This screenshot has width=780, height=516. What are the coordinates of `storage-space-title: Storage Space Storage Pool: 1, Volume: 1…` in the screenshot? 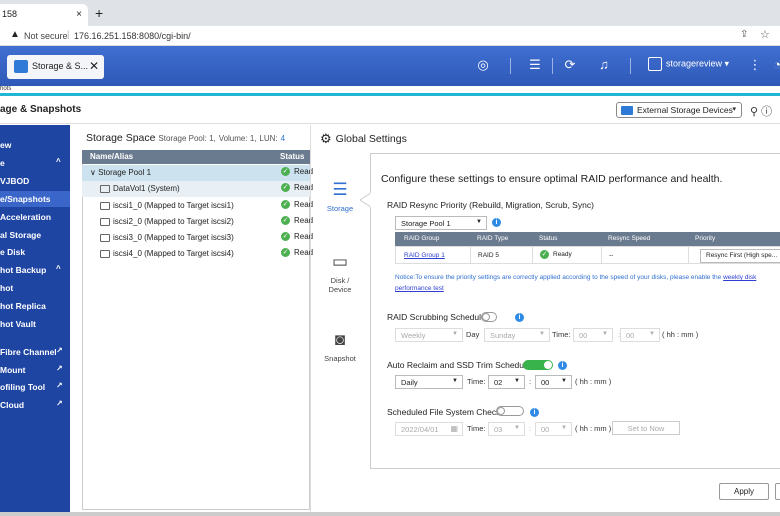 It's located at (186, 138).